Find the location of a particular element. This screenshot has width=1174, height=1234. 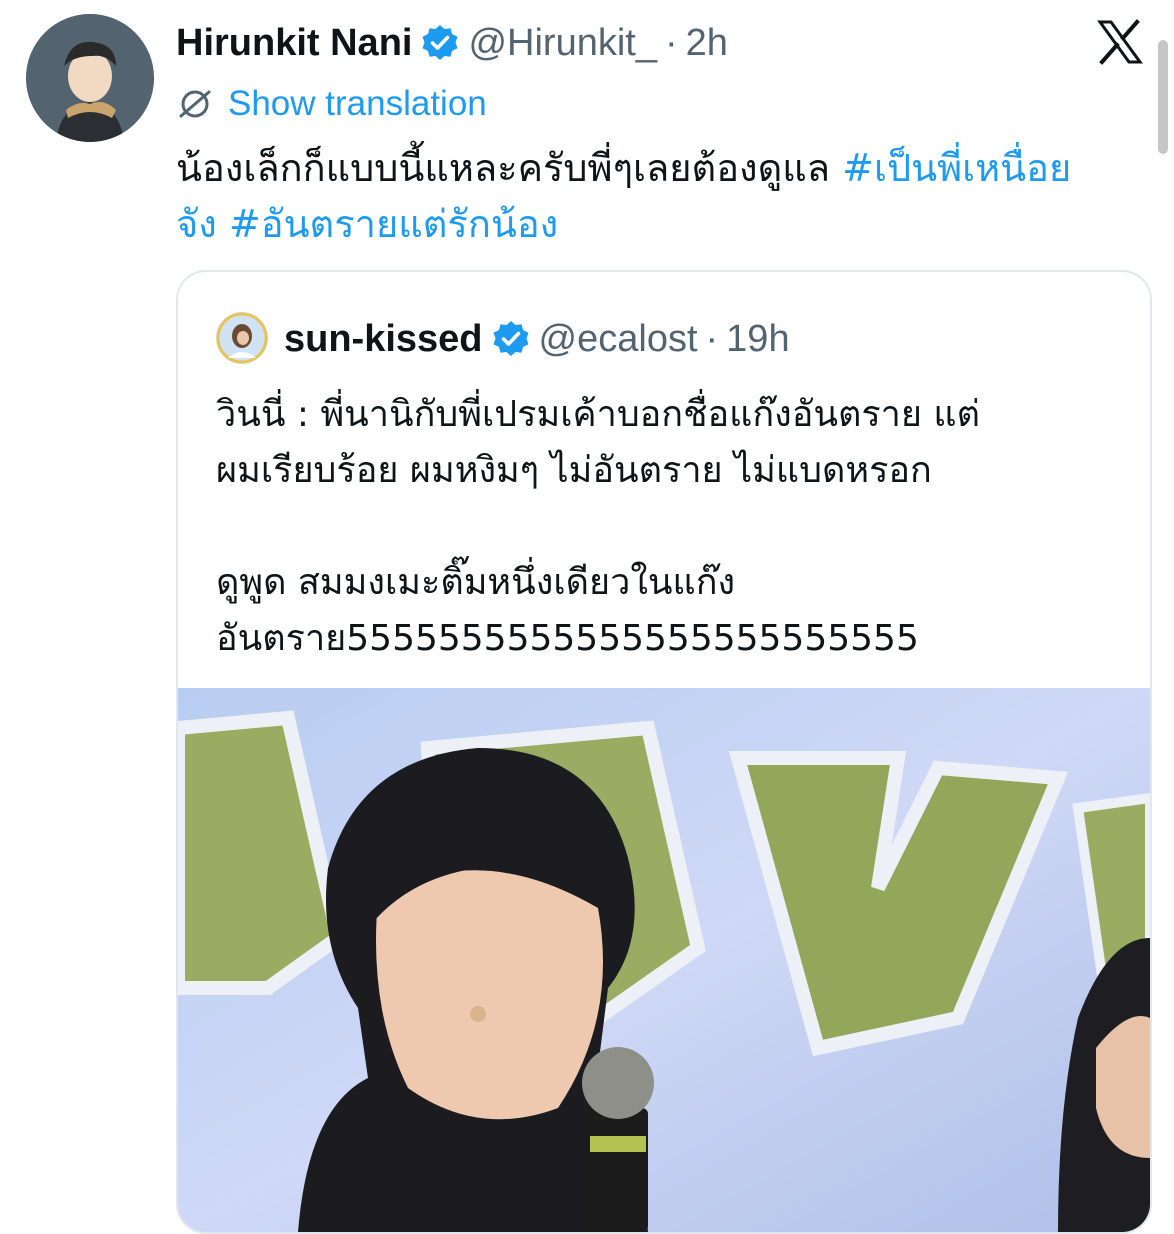

author-name: Hirunkit Nani is located at coordinates (294, 43).